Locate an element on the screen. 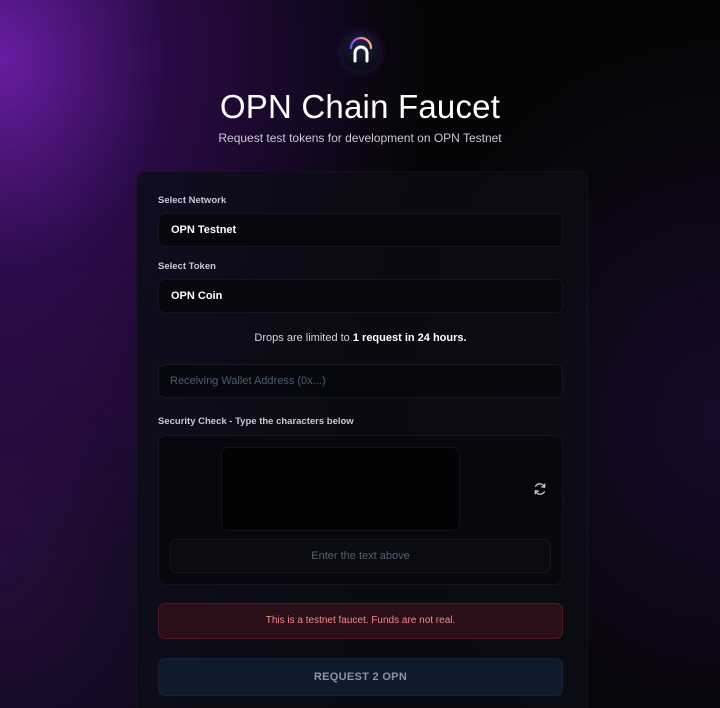  rate-limit-emphasis: 1 request in 24 hours. is located at coordinates (409, 338).